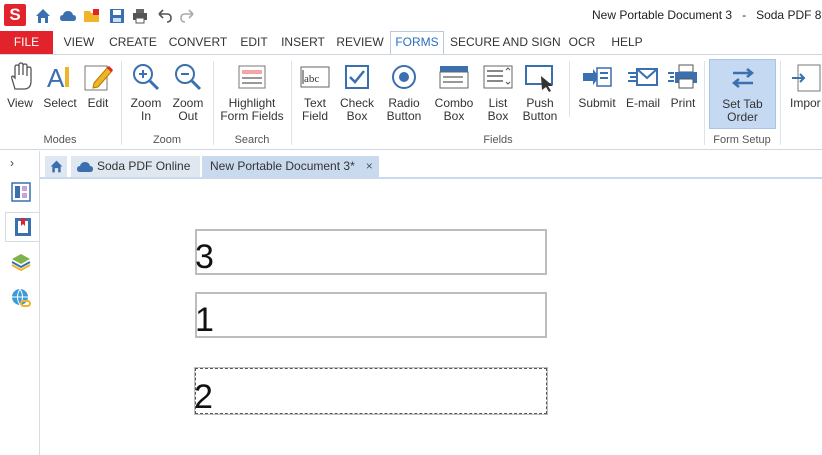 Image resolution: width=822 pixels, height=455 pixels. Describe the element at coordinates (582, 42) in the screenshot. I see `menu-tab-ocr: OCR` at that location.